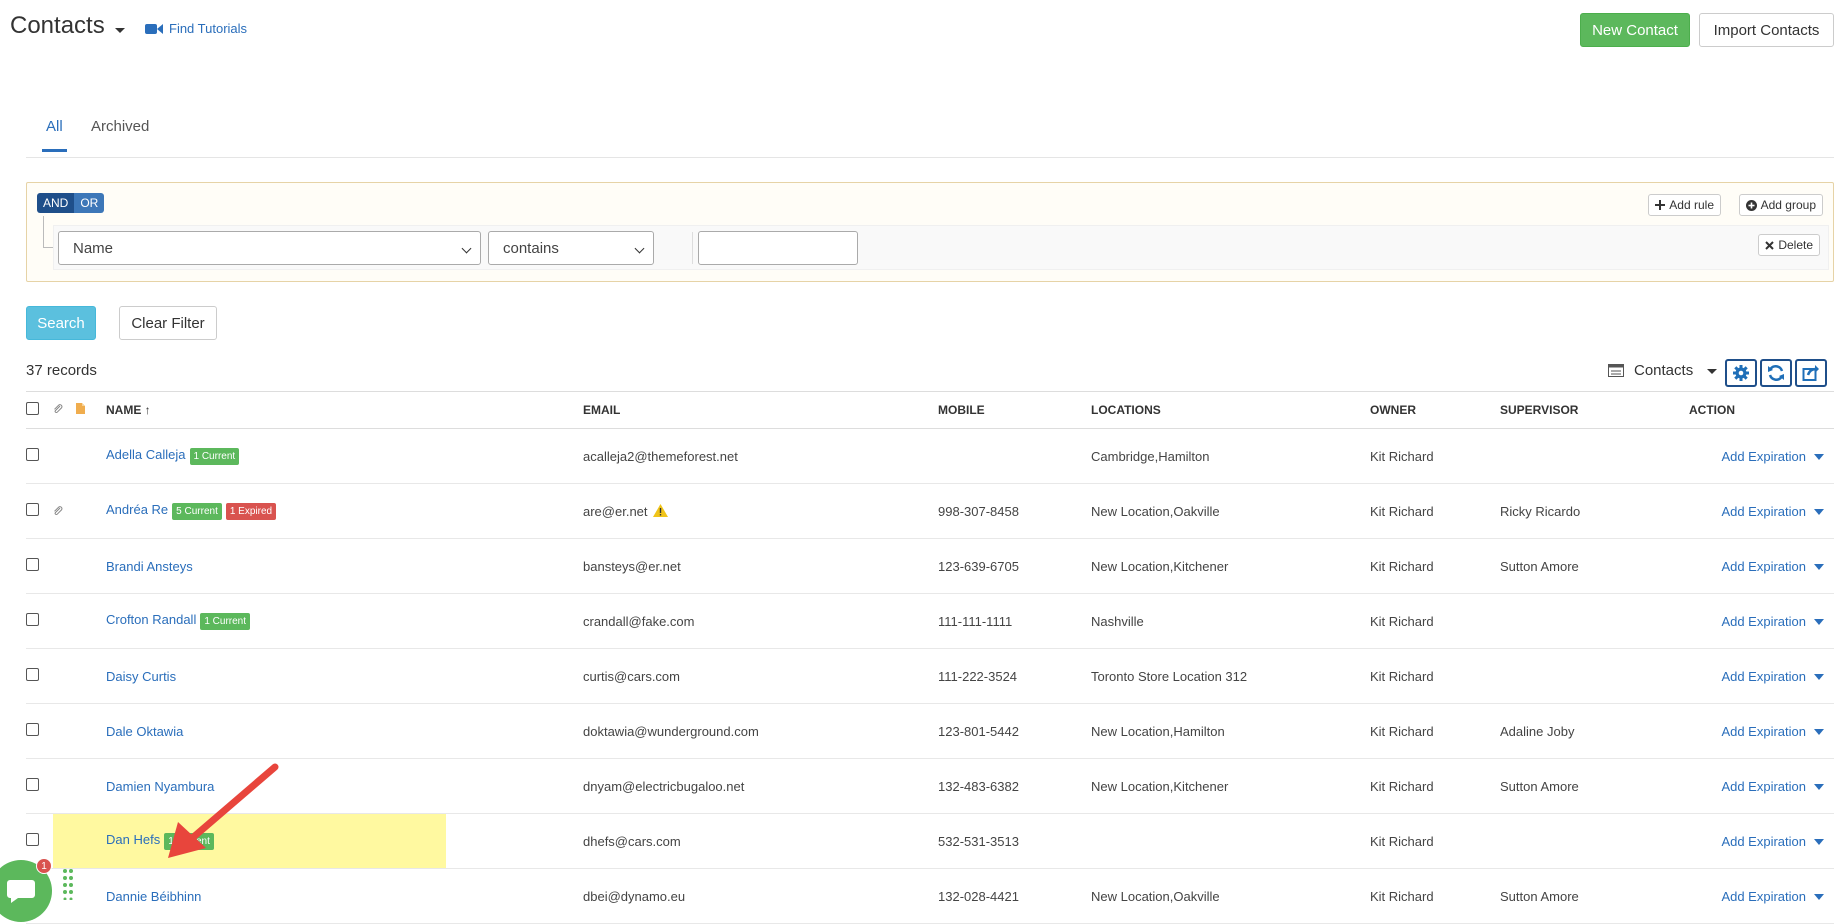 Image resolution: width=1846 pixels, height=924 pixels. What do you see at coordinates (344, 410) in the screenshot?
I see `column-header-name: NAME ↑` at bounding box center [344, 410].